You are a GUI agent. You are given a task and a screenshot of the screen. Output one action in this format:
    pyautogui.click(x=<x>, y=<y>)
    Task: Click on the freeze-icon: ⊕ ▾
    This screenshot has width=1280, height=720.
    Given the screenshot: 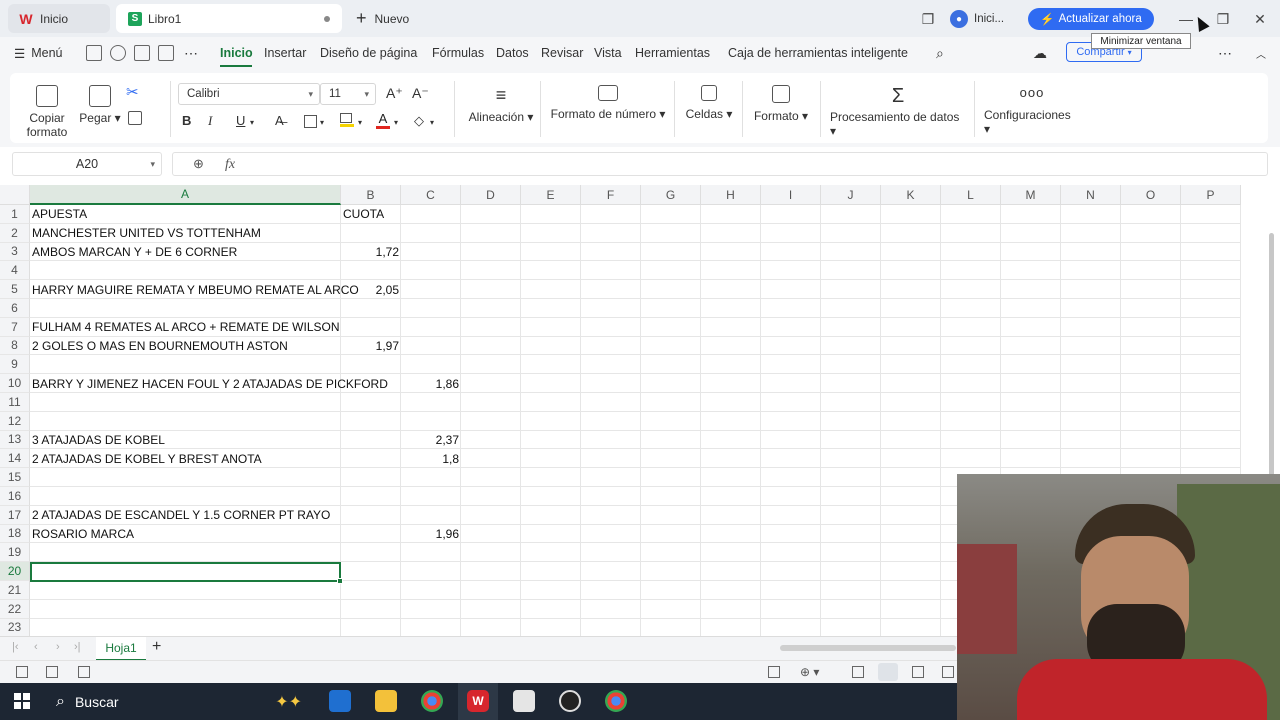 What is the action you would take?
    pyautogui.click(x=809, y=672)
    